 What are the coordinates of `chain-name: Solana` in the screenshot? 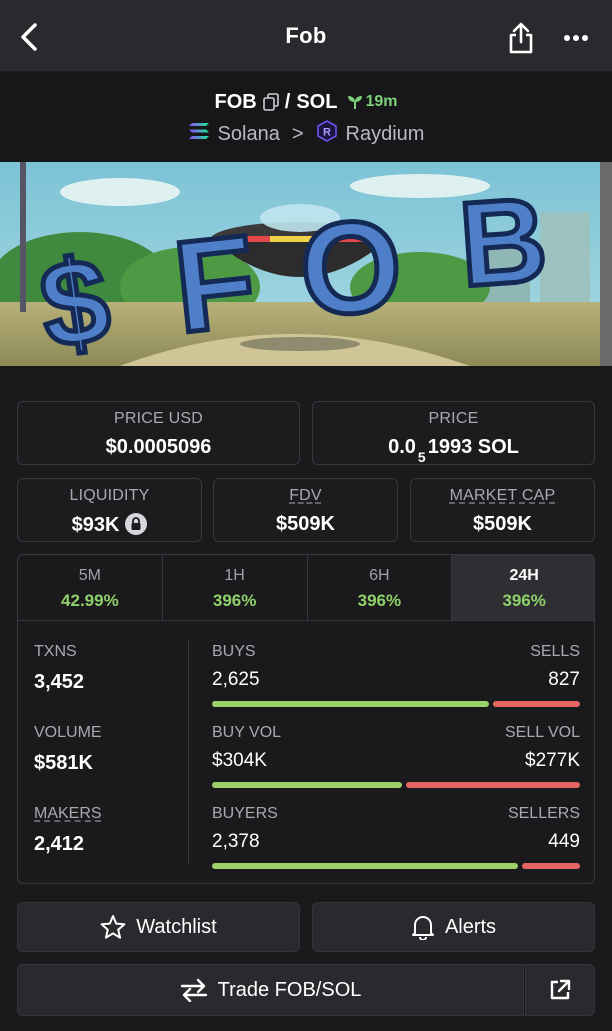 It's located at (249, 134).